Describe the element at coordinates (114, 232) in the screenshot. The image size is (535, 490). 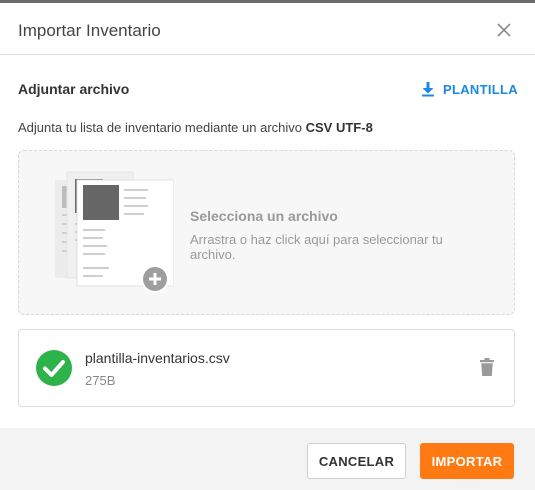
I see `documents-add-icon` at that location.